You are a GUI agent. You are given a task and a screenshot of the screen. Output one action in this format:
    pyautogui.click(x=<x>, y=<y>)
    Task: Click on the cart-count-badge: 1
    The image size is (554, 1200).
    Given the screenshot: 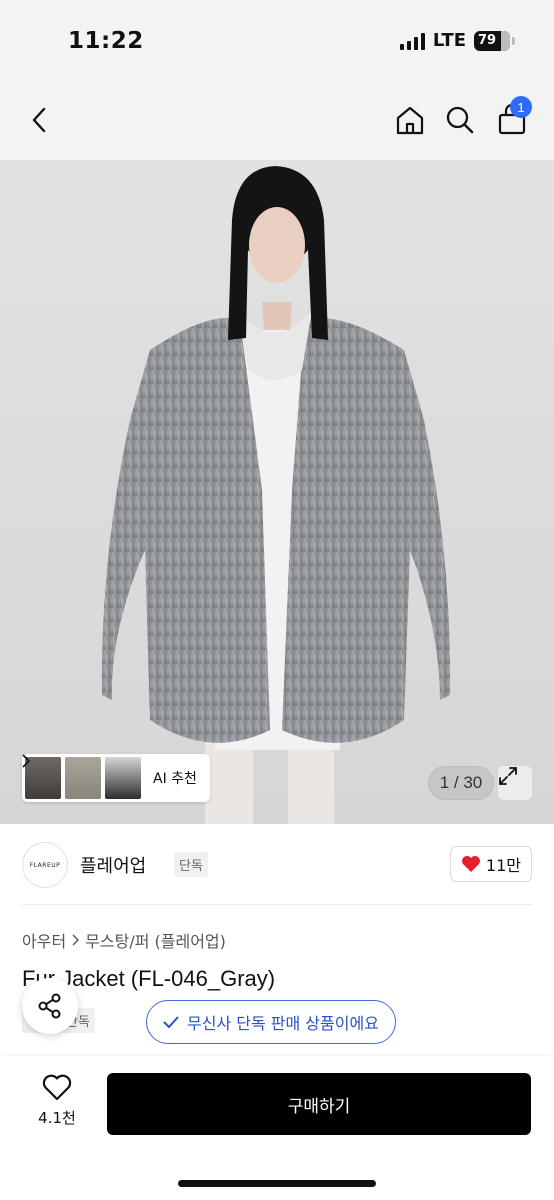 What is the action you would take?
    pyautogui.click(x=521, y=107)
    